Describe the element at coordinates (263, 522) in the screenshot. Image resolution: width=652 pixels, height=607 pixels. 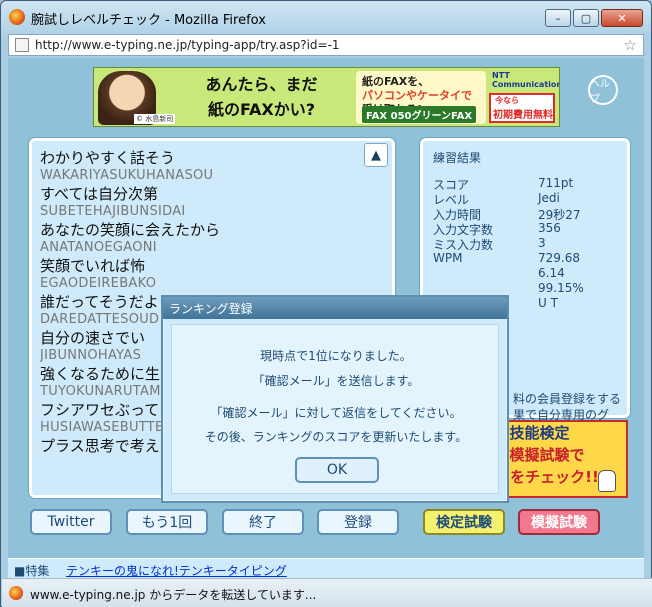
I see `end-button: 終了` at that location.